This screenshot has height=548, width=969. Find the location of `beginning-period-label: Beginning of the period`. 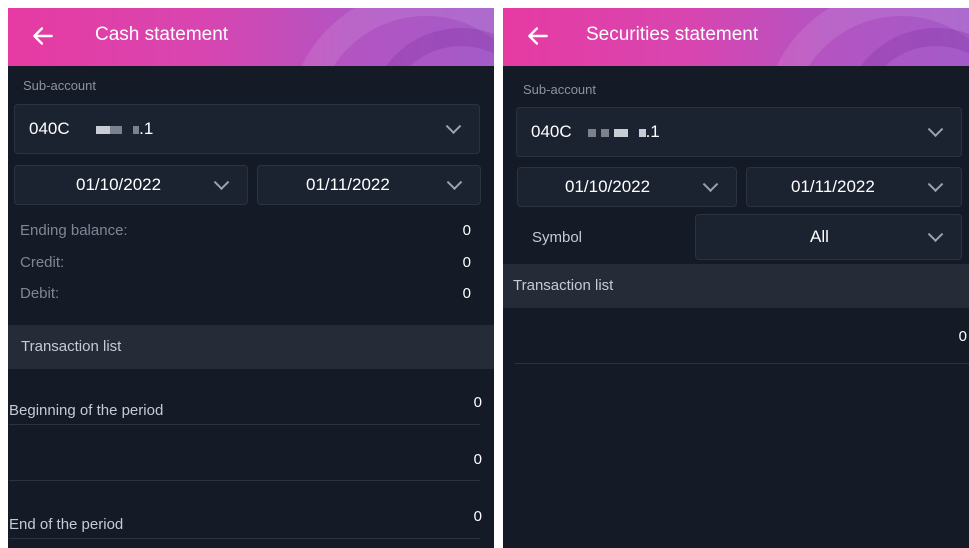

beginning-period-label: Beginning of the period is located at coordinates (86, 410).